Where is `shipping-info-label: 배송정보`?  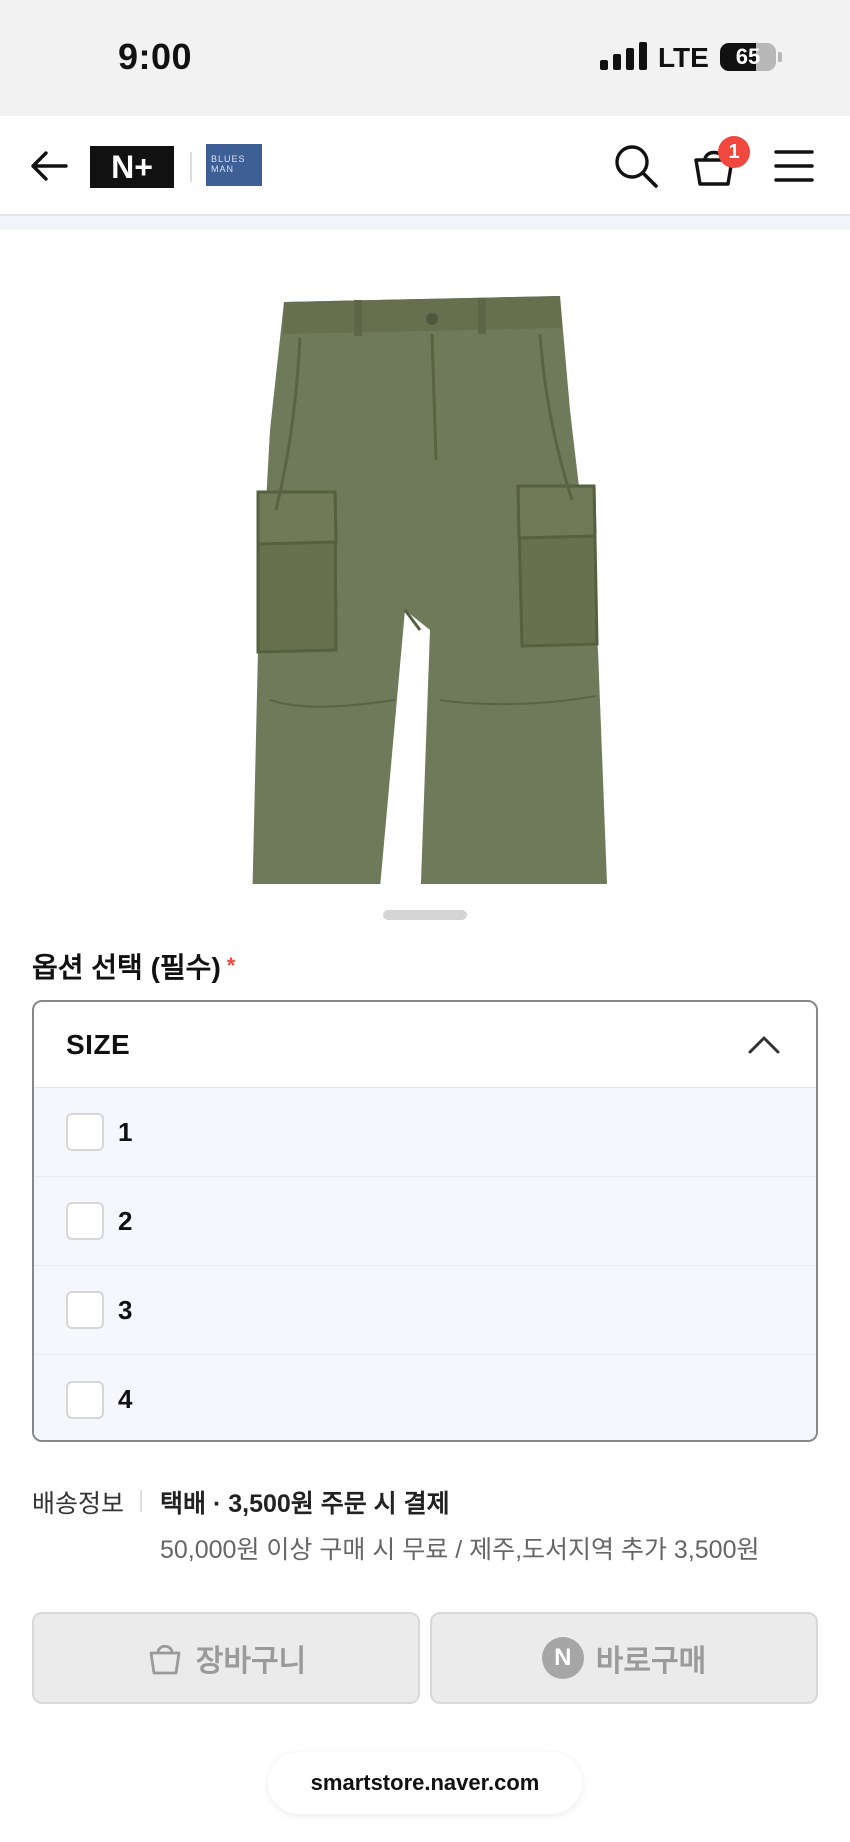
shipping-info-label: 배송정보 is located at coordinates (78, 1504).